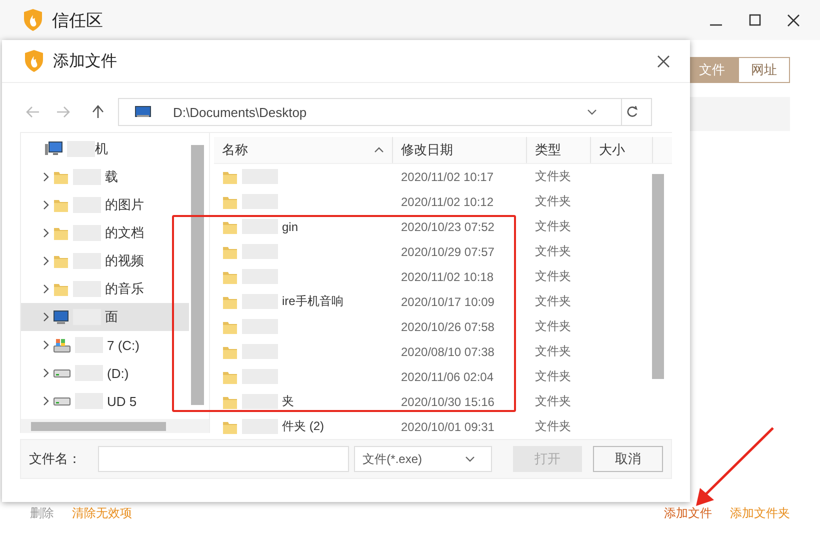 This screenshot has height=540, width=820. Describe the element at coordinates (460, 150) in the screenshot. I see `column-header: 修改日期` at that location.